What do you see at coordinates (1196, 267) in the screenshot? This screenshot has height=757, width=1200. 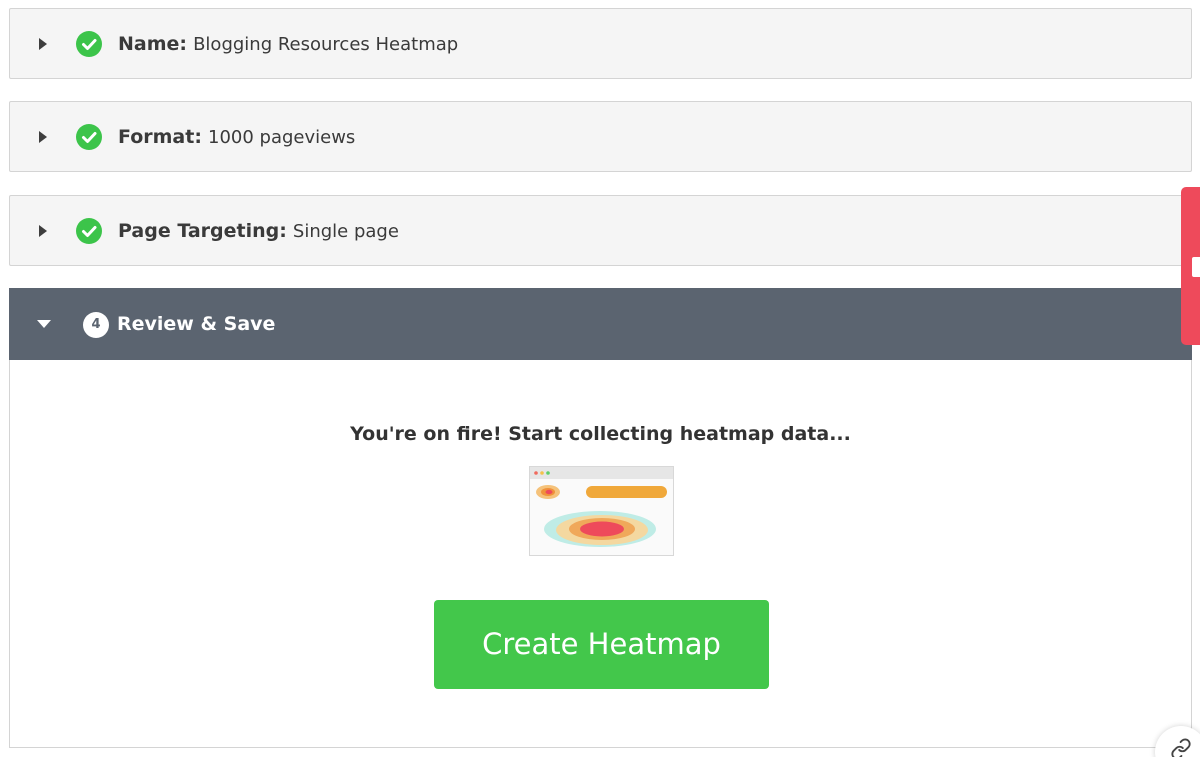 I see `feedback-tab-icon` at bounding box center [1196, 267].